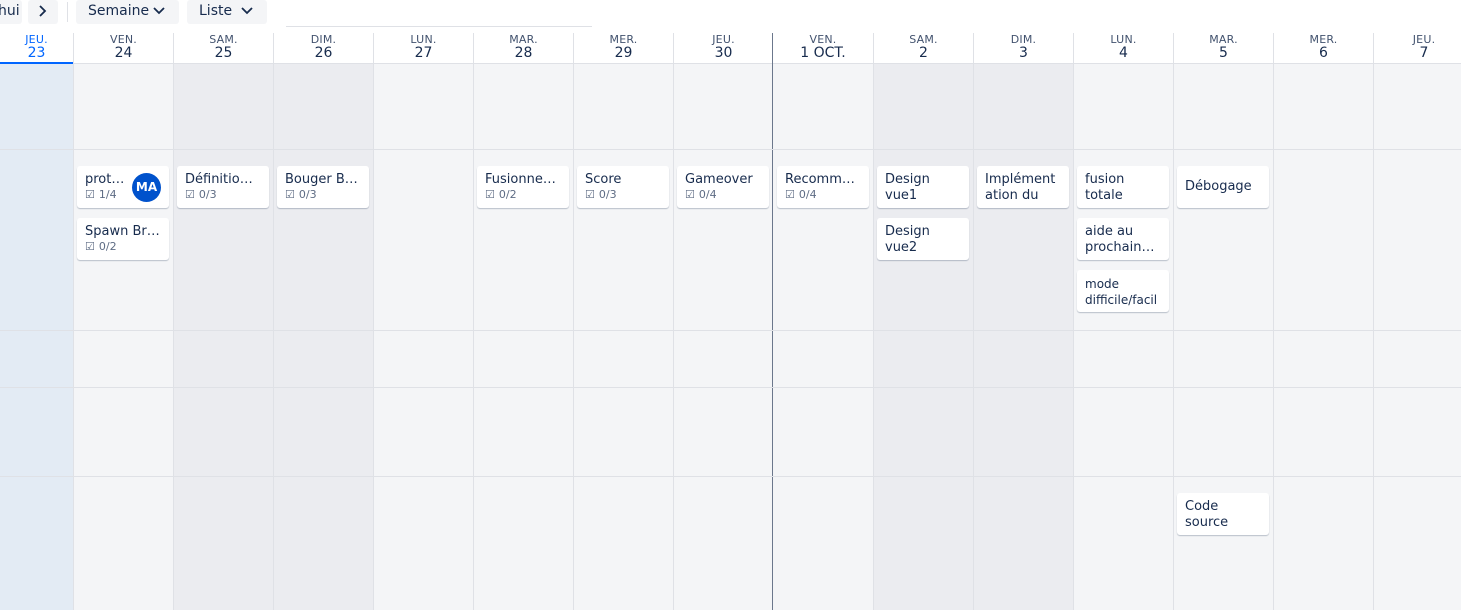 The height and width of the screenshot is (610, 1461). What do you see at coordinates (123, 321) in the screenshot?
I see `day-column: VEN. 24` at bounding box center [123, 321].